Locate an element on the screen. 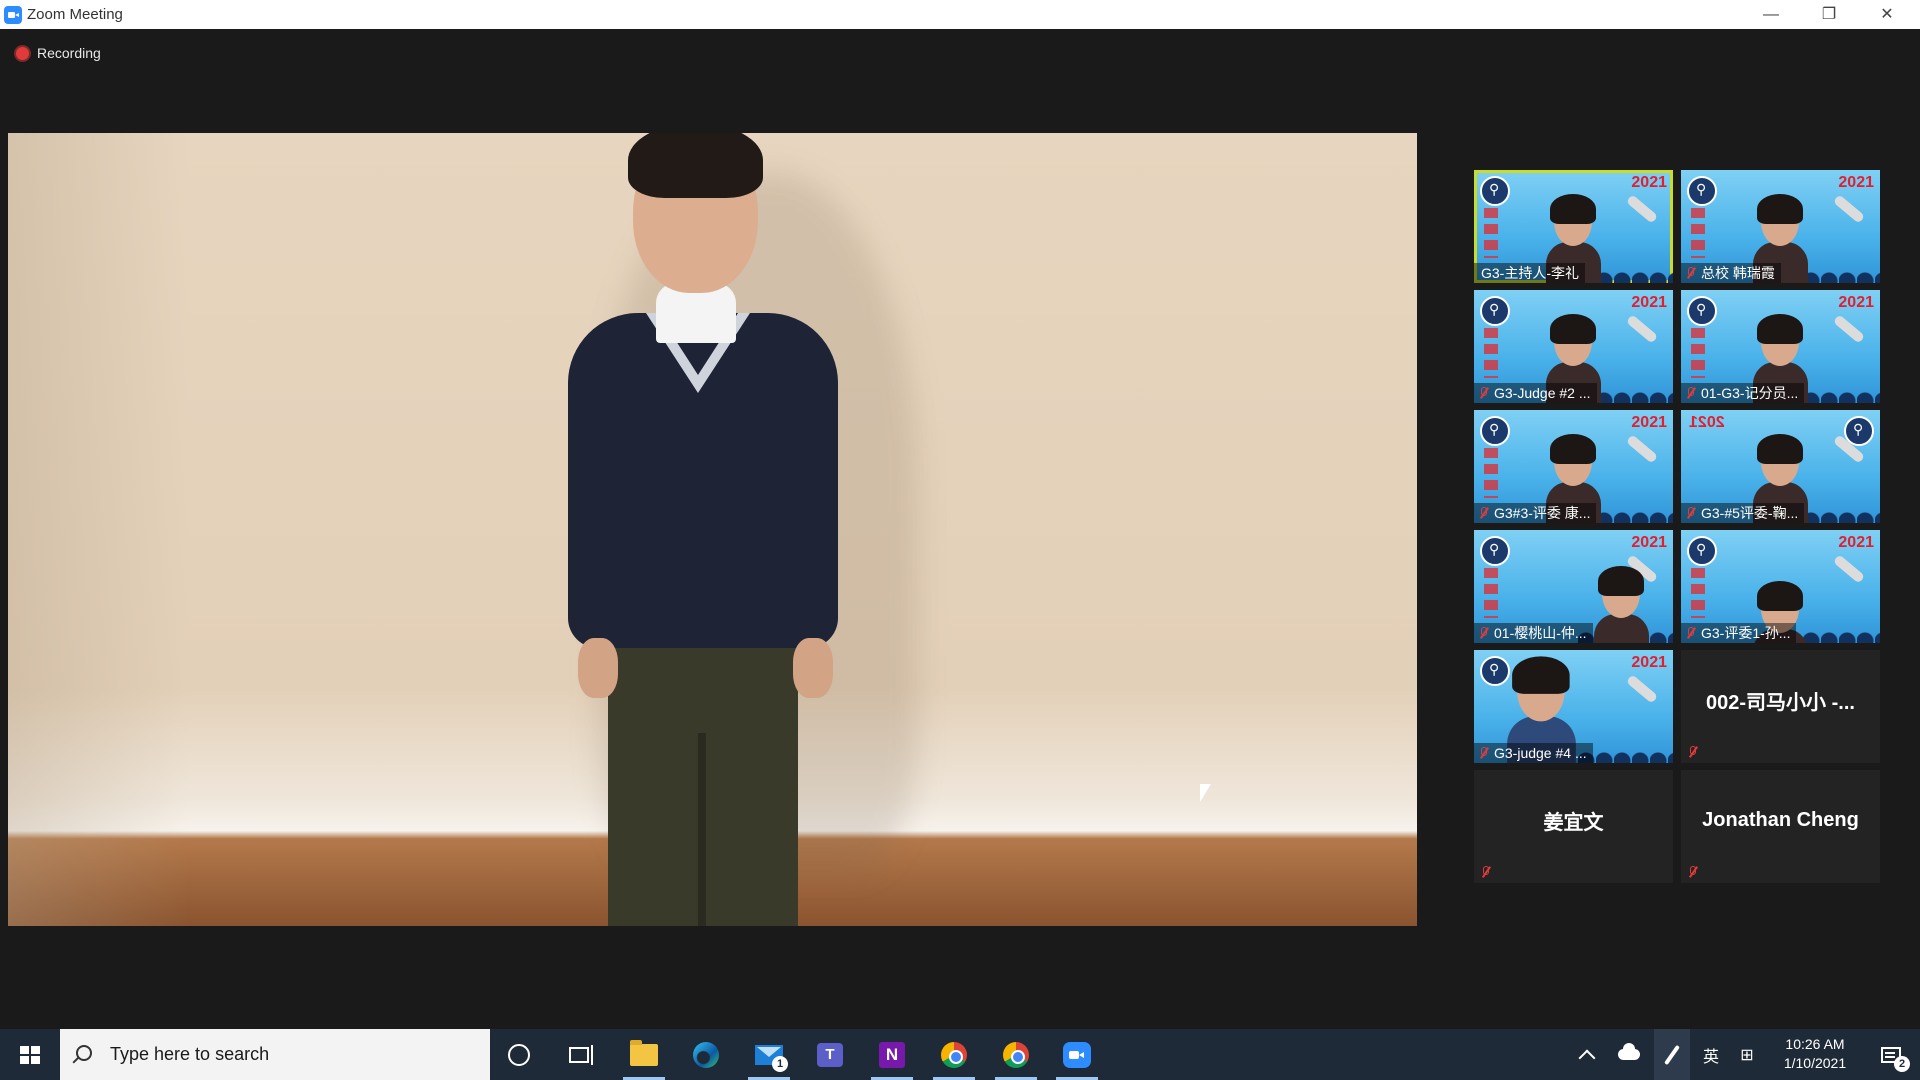 Image resolution: width=1920 pixels, height=1080 pixels. participant-tile-no-video: 姜宜文 is located at coordinates (1573, 826).